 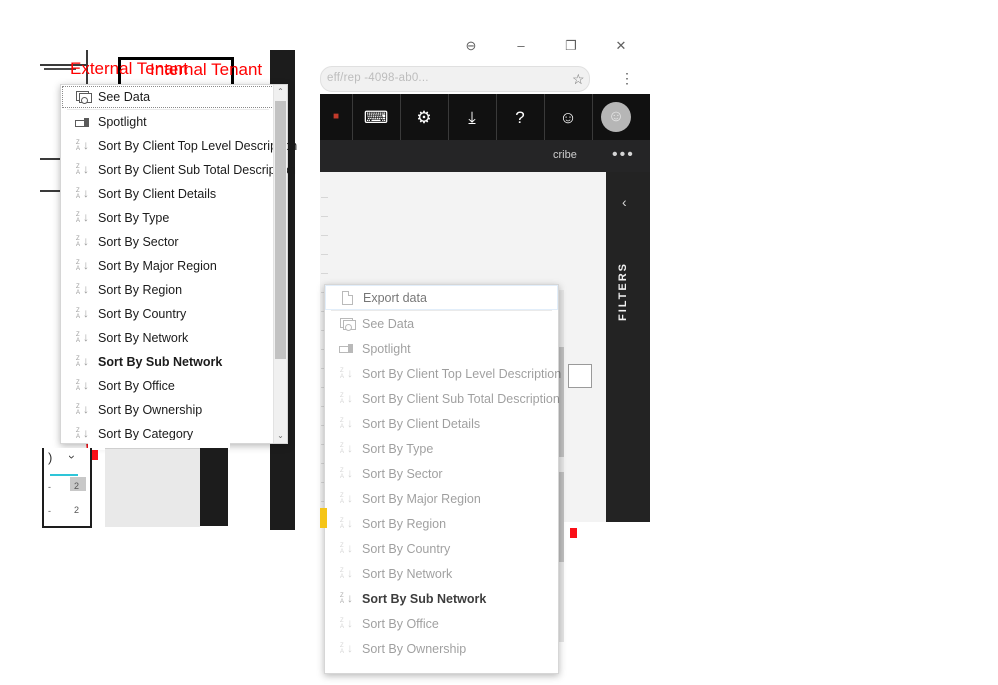 I want to click on menu-item-label: Sort By Region, so click(x=140, y=290).